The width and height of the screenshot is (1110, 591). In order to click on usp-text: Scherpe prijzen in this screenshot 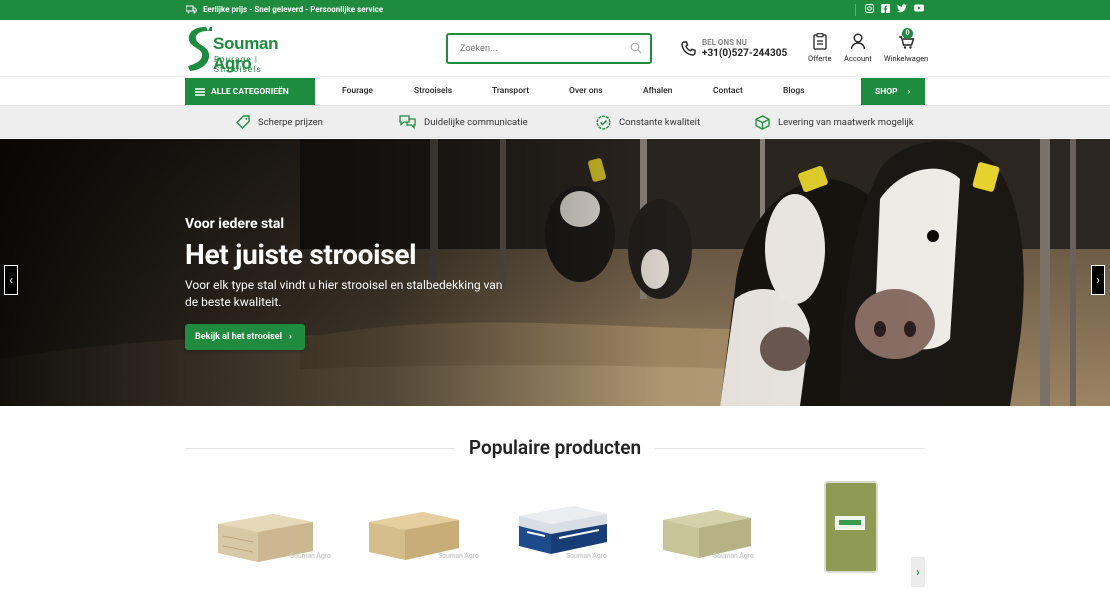, I will do `click(290, 122)`.